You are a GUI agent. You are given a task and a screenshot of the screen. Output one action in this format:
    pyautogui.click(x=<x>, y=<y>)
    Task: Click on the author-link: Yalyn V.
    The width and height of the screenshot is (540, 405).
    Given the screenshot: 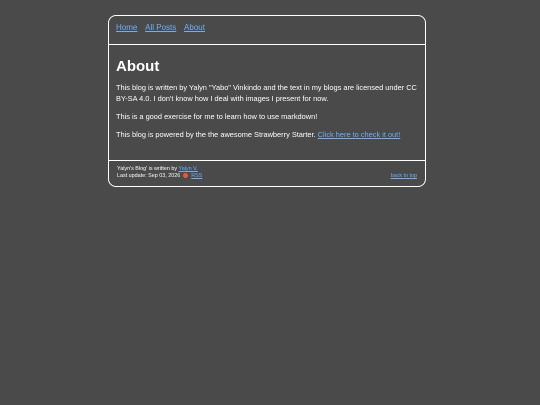 What is the action you would take?
    pyautogui.click(x=188, y=169)
    